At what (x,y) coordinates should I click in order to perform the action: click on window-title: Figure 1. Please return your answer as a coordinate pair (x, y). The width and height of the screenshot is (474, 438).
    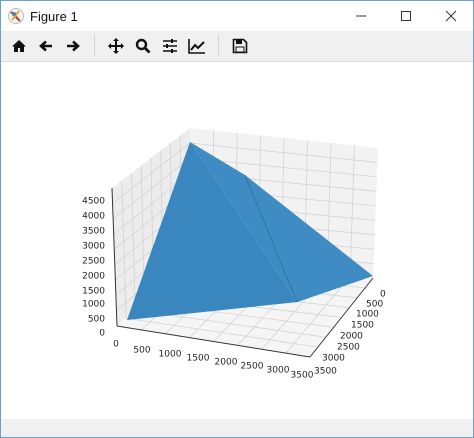
    Looking at the image, I should click on (54, 16).